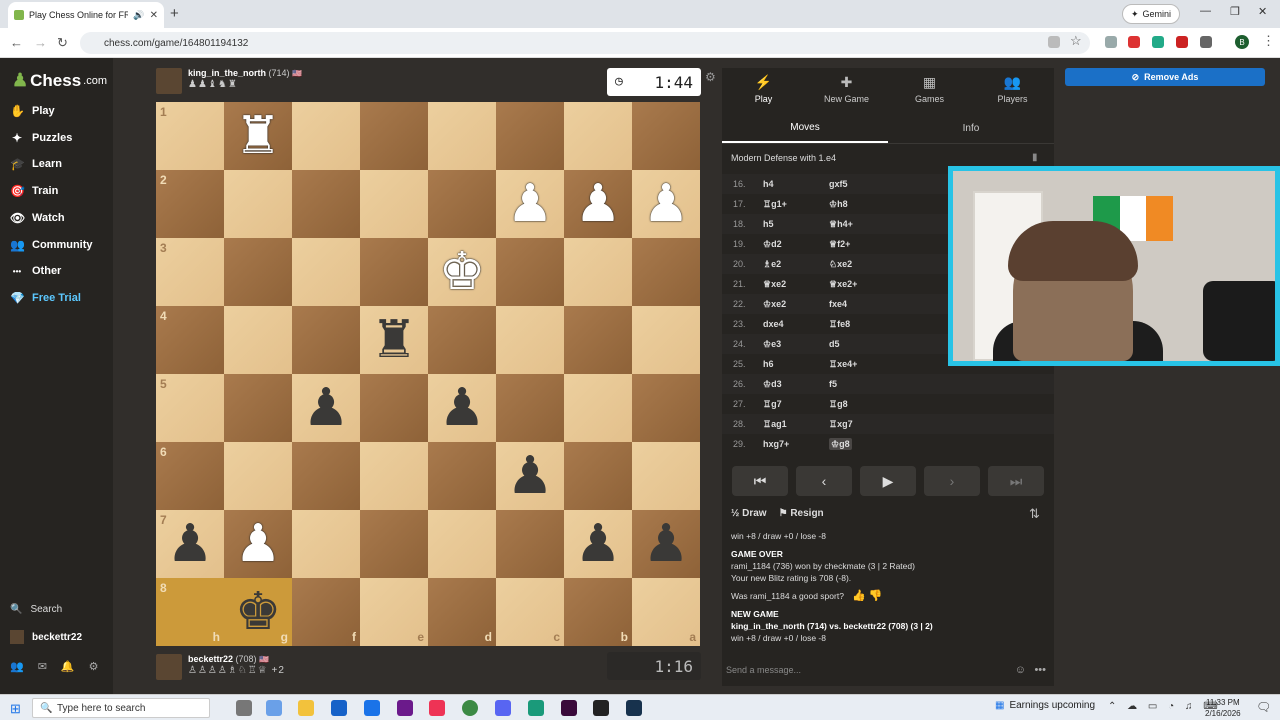 The image size is (1280, 720). Describe the element at coordinates (805, 128) in the screenshot. I see `tab-moves: Moves` at that location.